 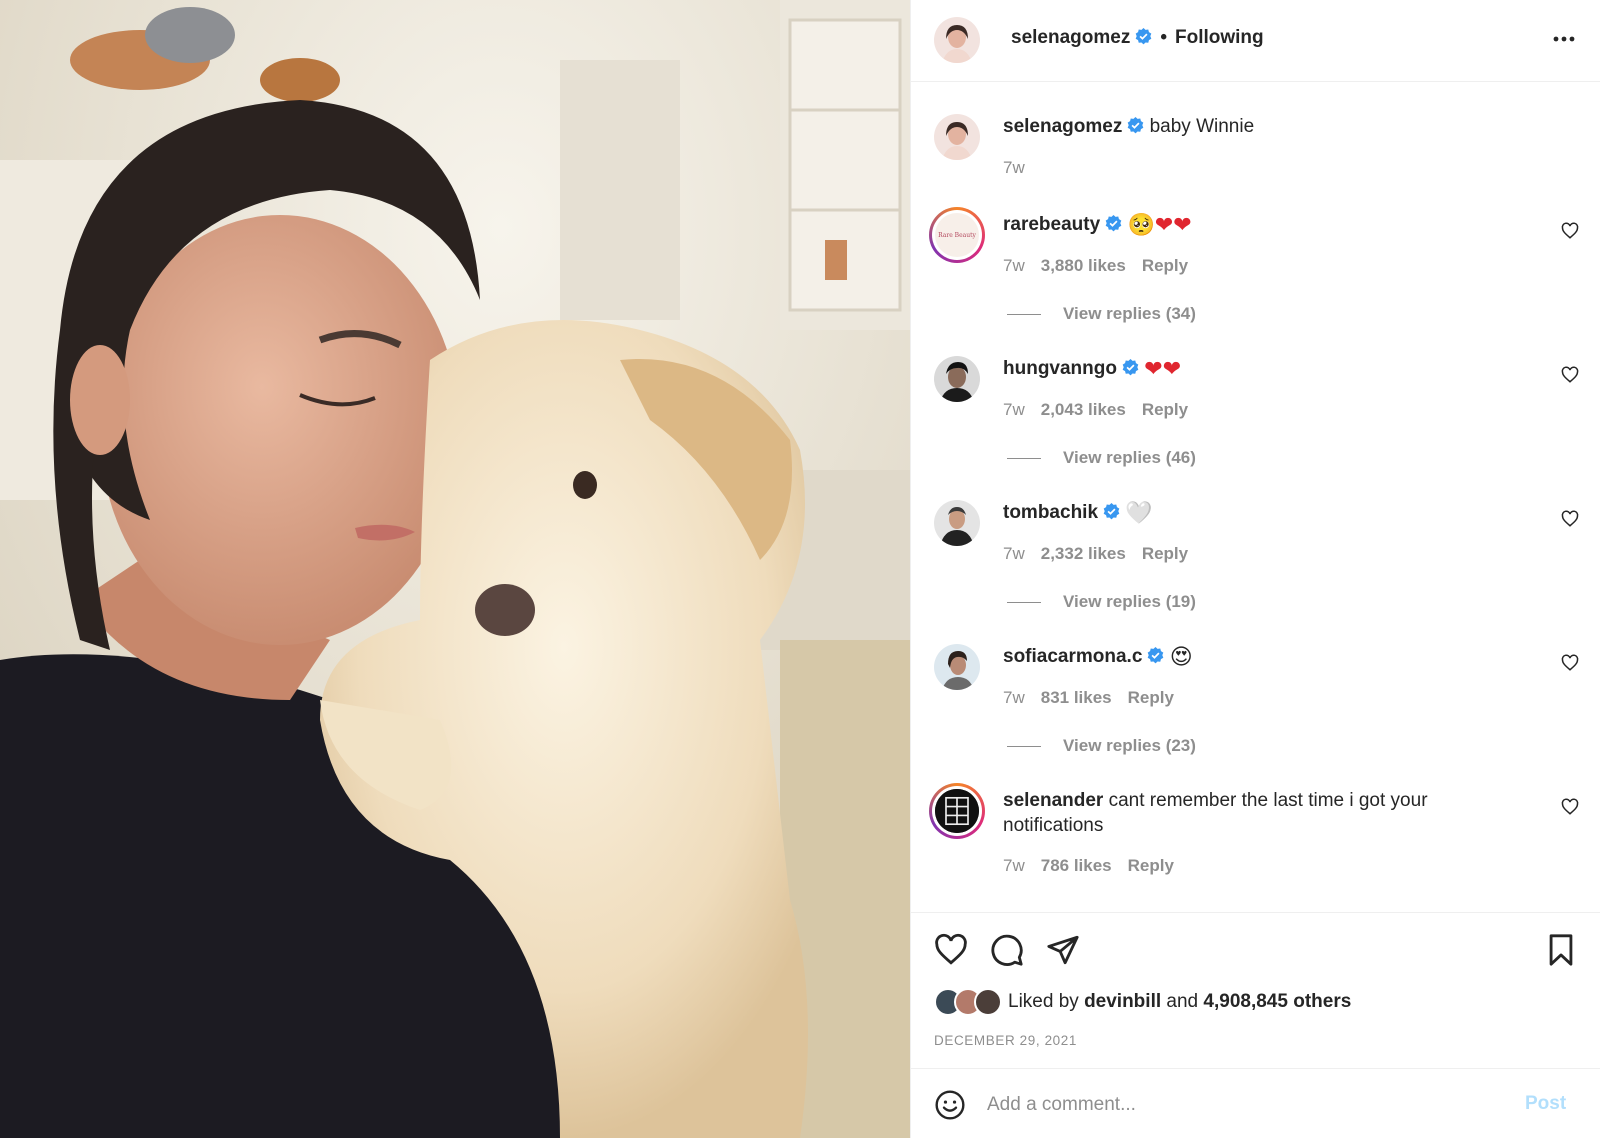 I want to click on view-replies-button: View replies (34), so click(x=1101, y=314).